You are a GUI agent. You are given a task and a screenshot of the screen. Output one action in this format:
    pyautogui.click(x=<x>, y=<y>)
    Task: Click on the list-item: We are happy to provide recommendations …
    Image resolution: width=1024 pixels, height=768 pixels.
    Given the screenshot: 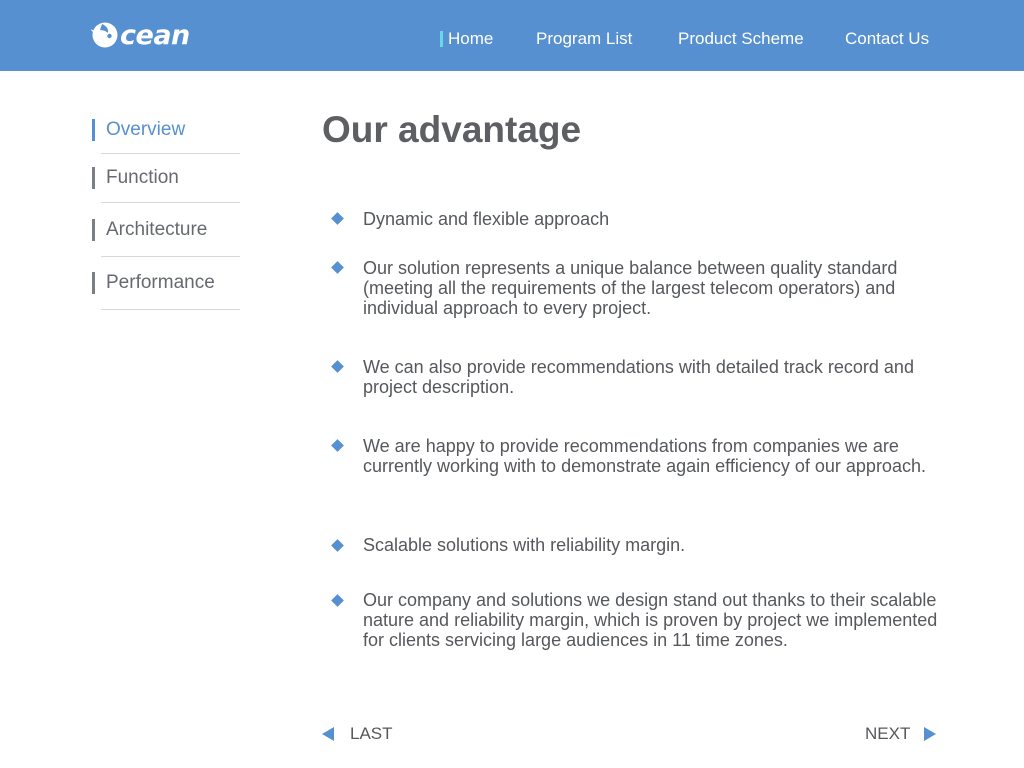 What is the action you would take?
    pyautogui.click(x=644, y=456)
    